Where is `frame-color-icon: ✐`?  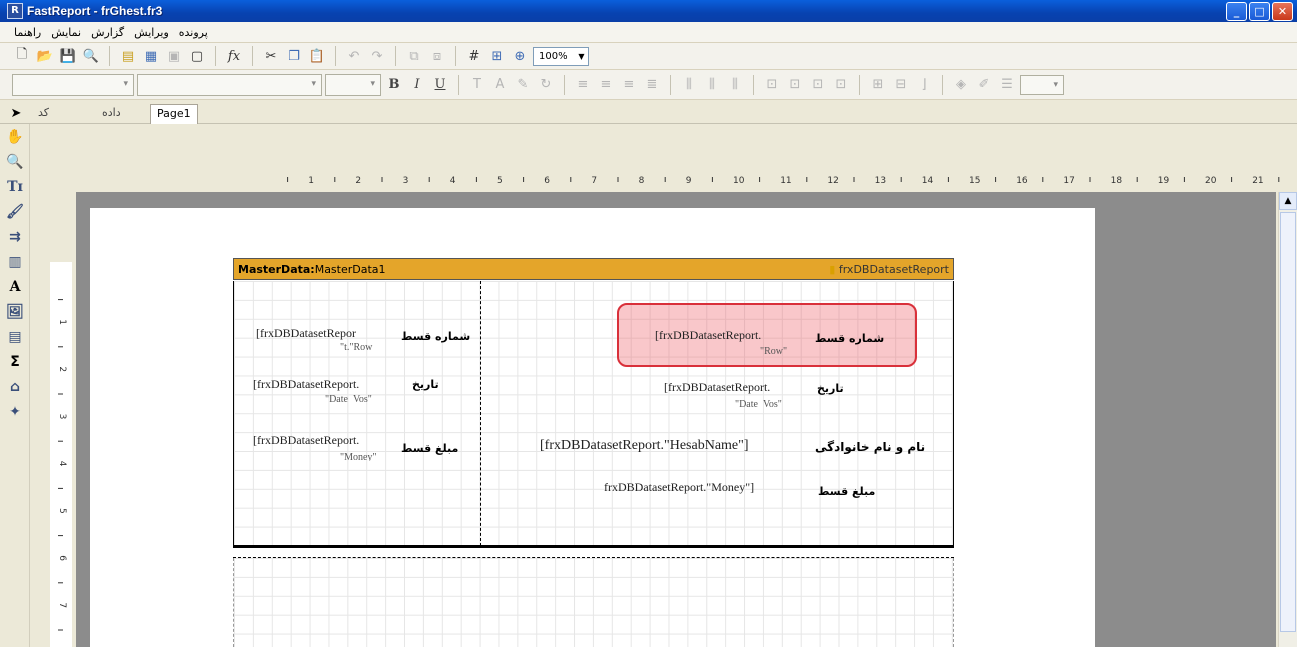
frame-color-icon: ✐ is located at coordinates (984, 85).